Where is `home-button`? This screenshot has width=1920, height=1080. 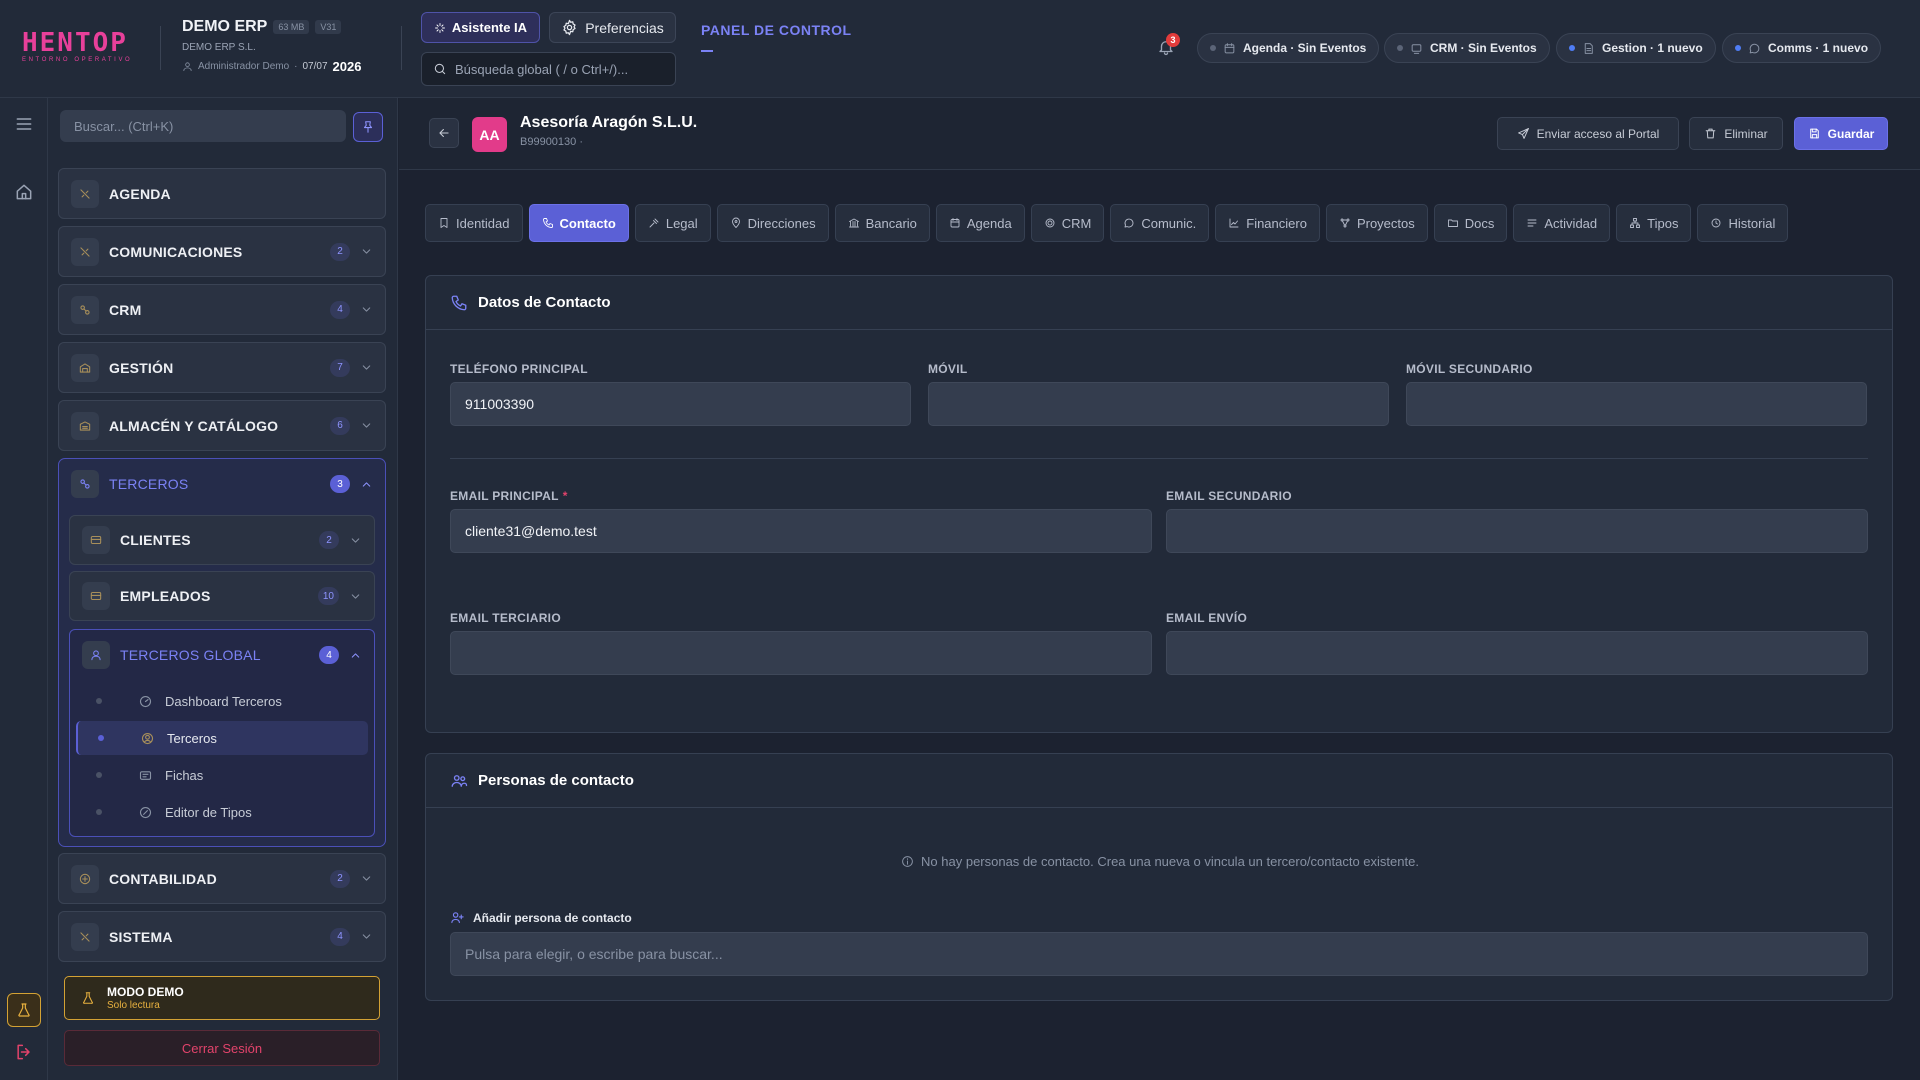
home-button is located at coordinates (24, 192).